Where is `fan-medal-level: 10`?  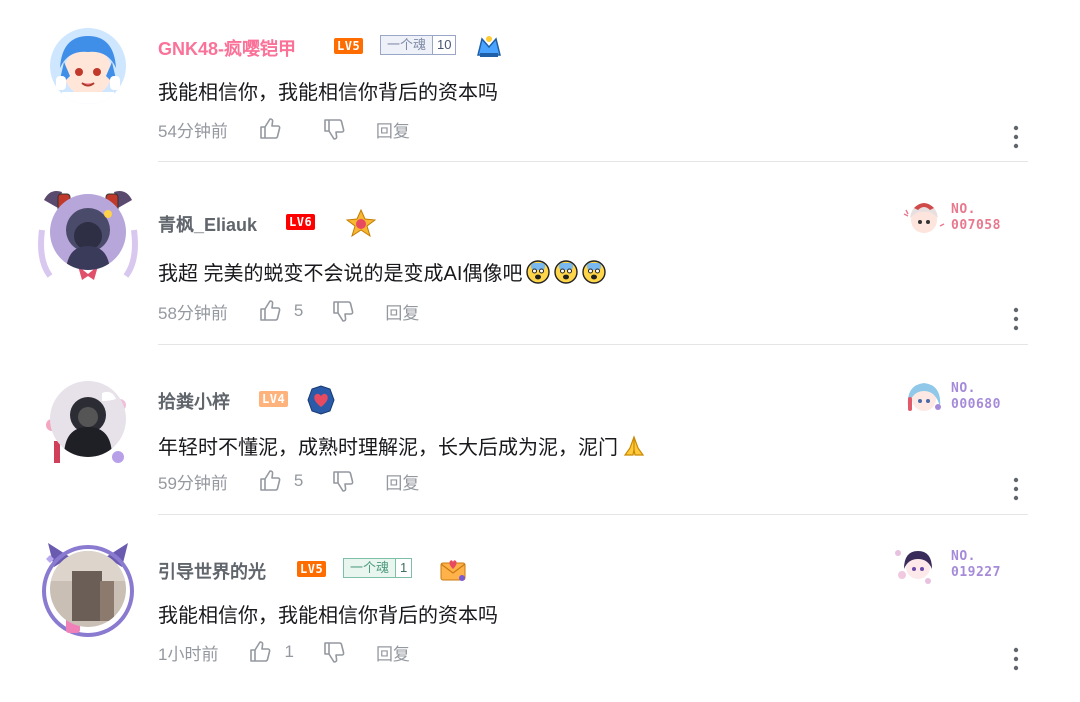
fan-medal-level: 10 is located at coordinates (444, 45).